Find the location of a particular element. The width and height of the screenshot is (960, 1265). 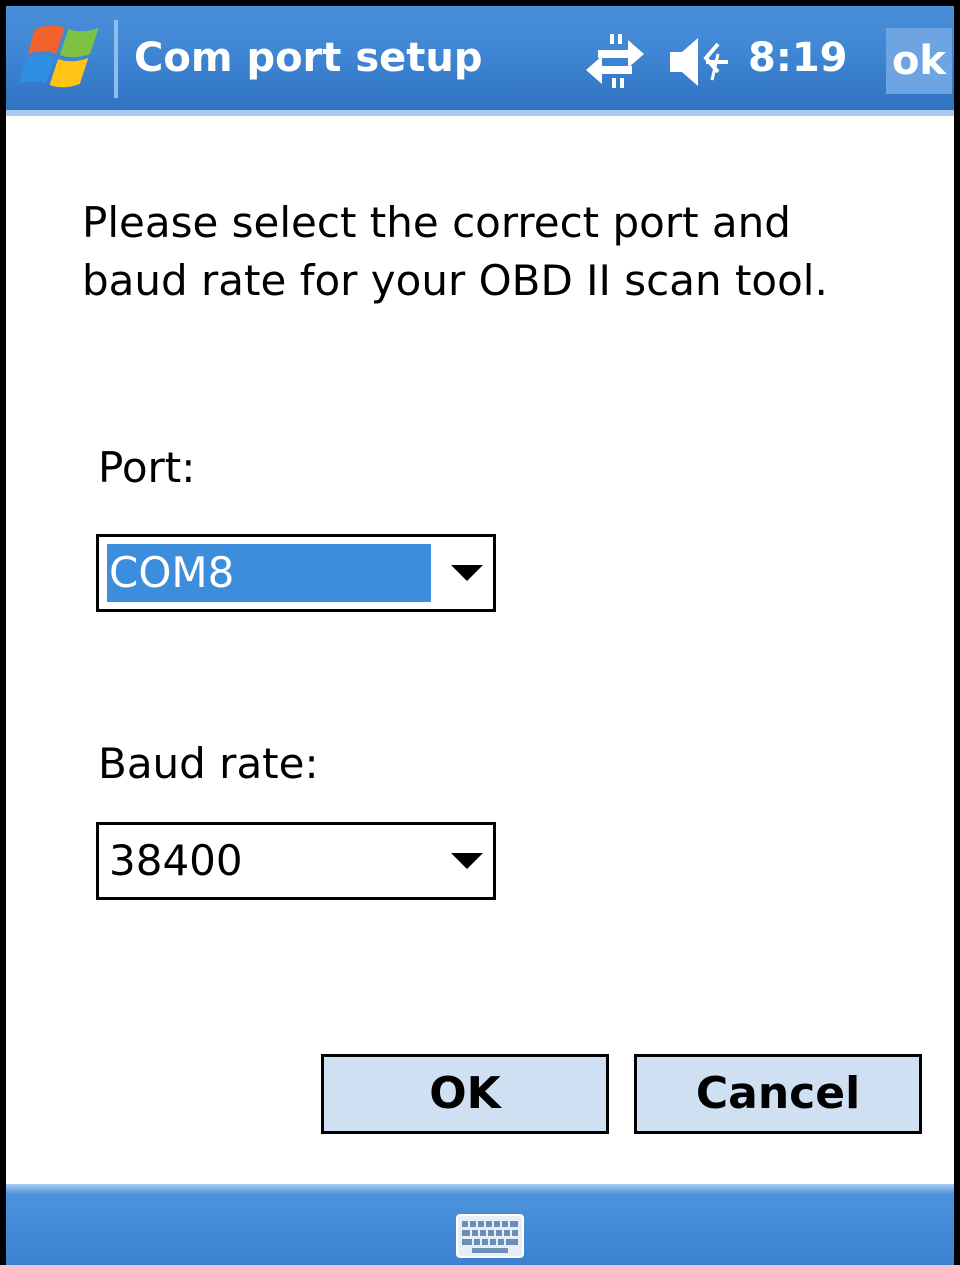

clock: 8:19 is located at coordinates (798, 58).